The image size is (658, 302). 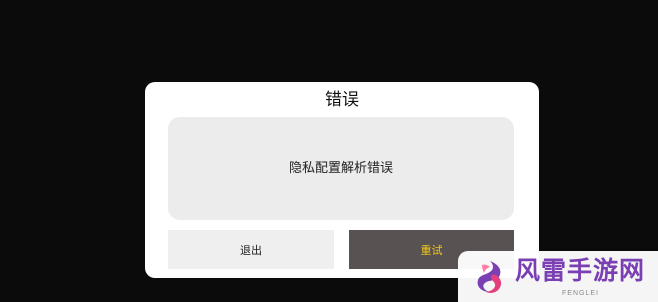 What do you see at coordinates (251, 249) in the screenshot?
I see `exit-button: 退出` at bounding box center [251, 249].